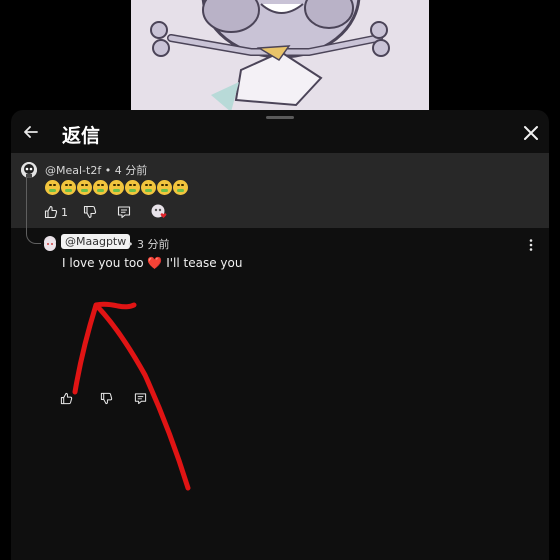 The width and height of the screenshot is (560, 560). I want to click on annotation-arrow-icon, so click(131, 396).